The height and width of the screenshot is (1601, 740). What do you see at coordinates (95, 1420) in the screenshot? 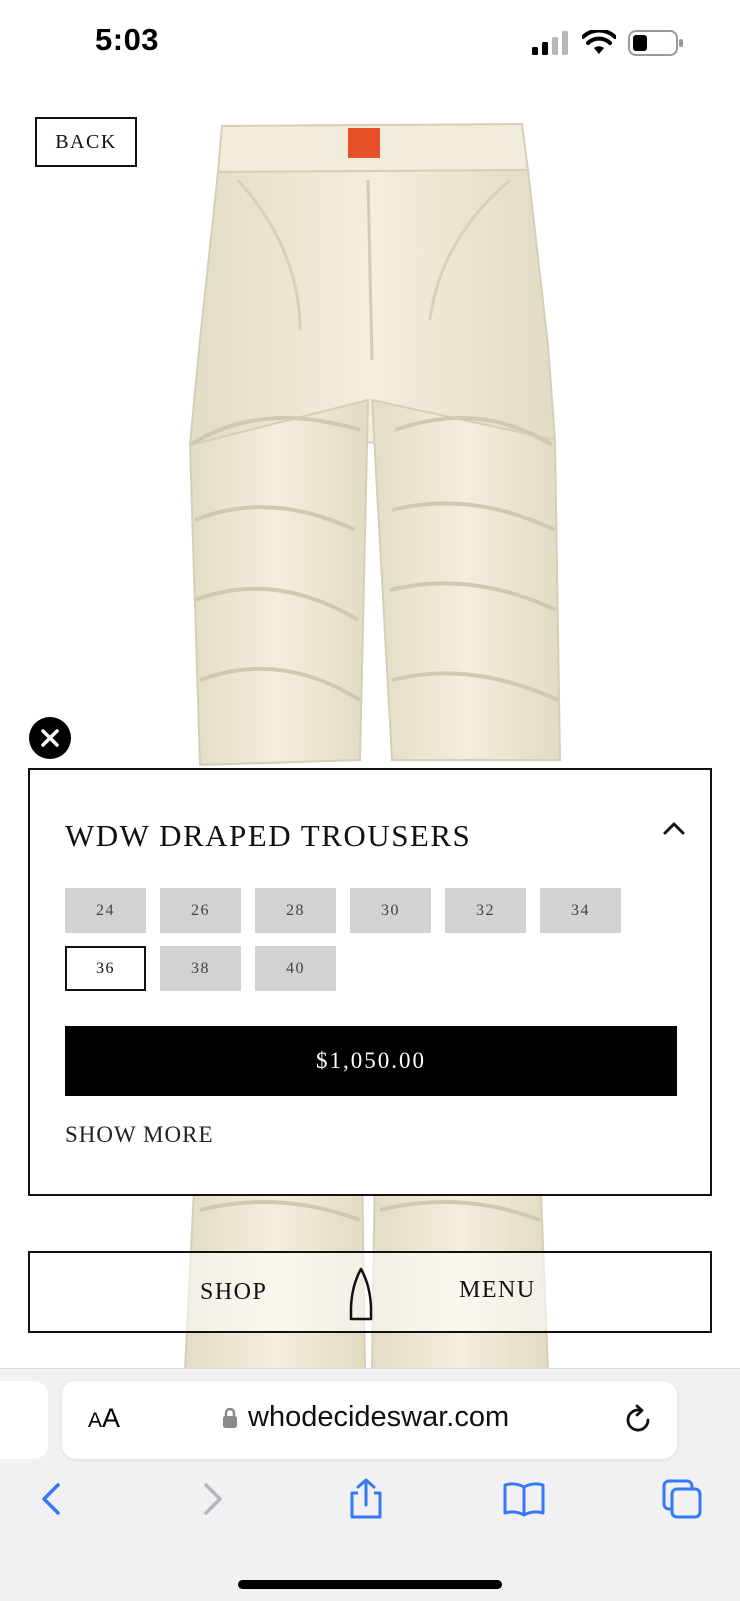
I see `aa-small: A` at bounding box center [95, 1420].